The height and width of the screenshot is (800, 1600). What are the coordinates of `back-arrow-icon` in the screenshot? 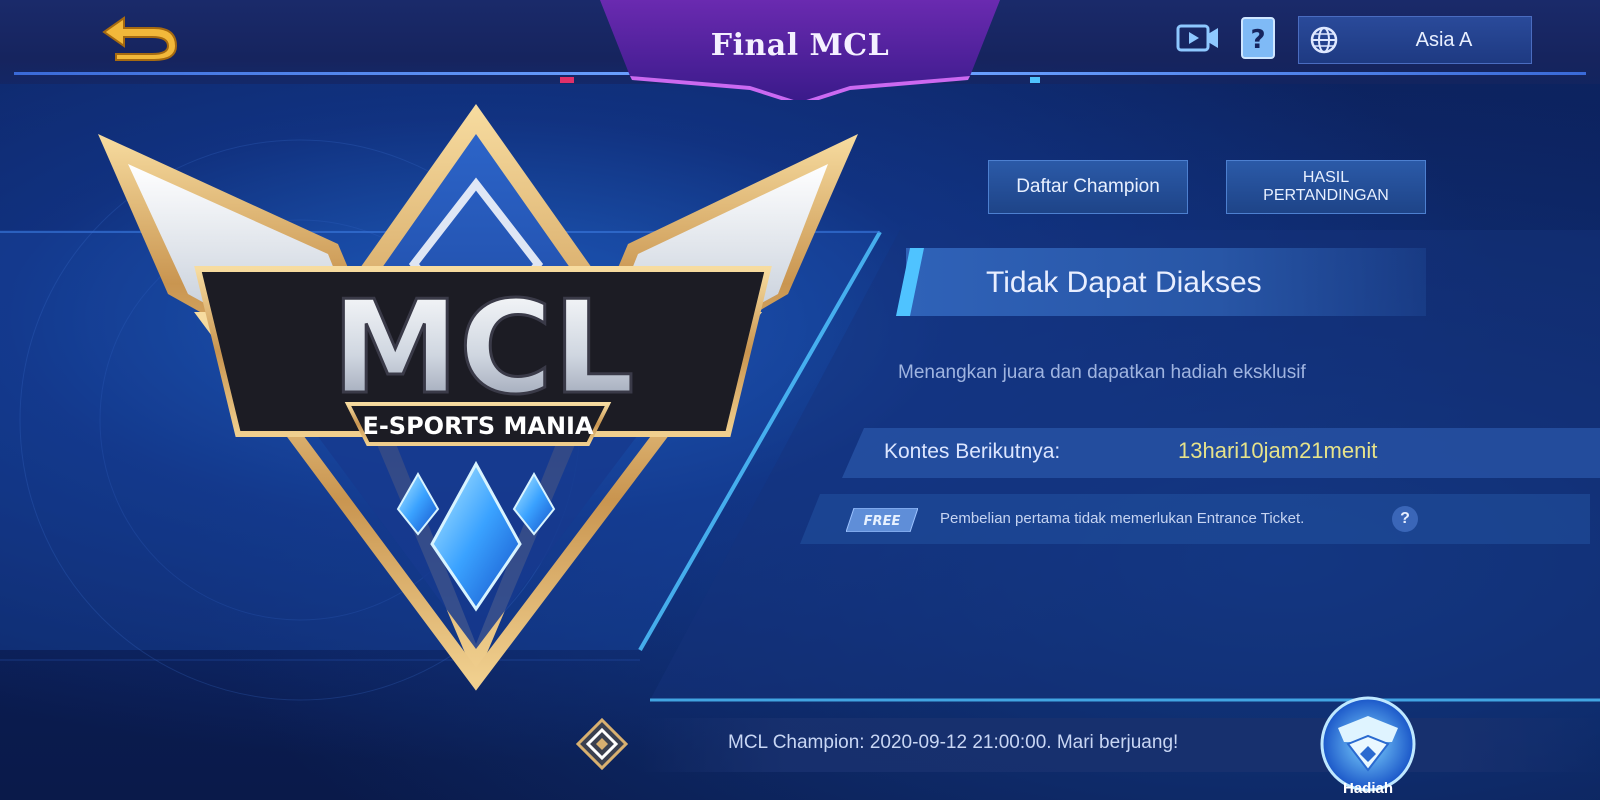 It's located at (138, 37).